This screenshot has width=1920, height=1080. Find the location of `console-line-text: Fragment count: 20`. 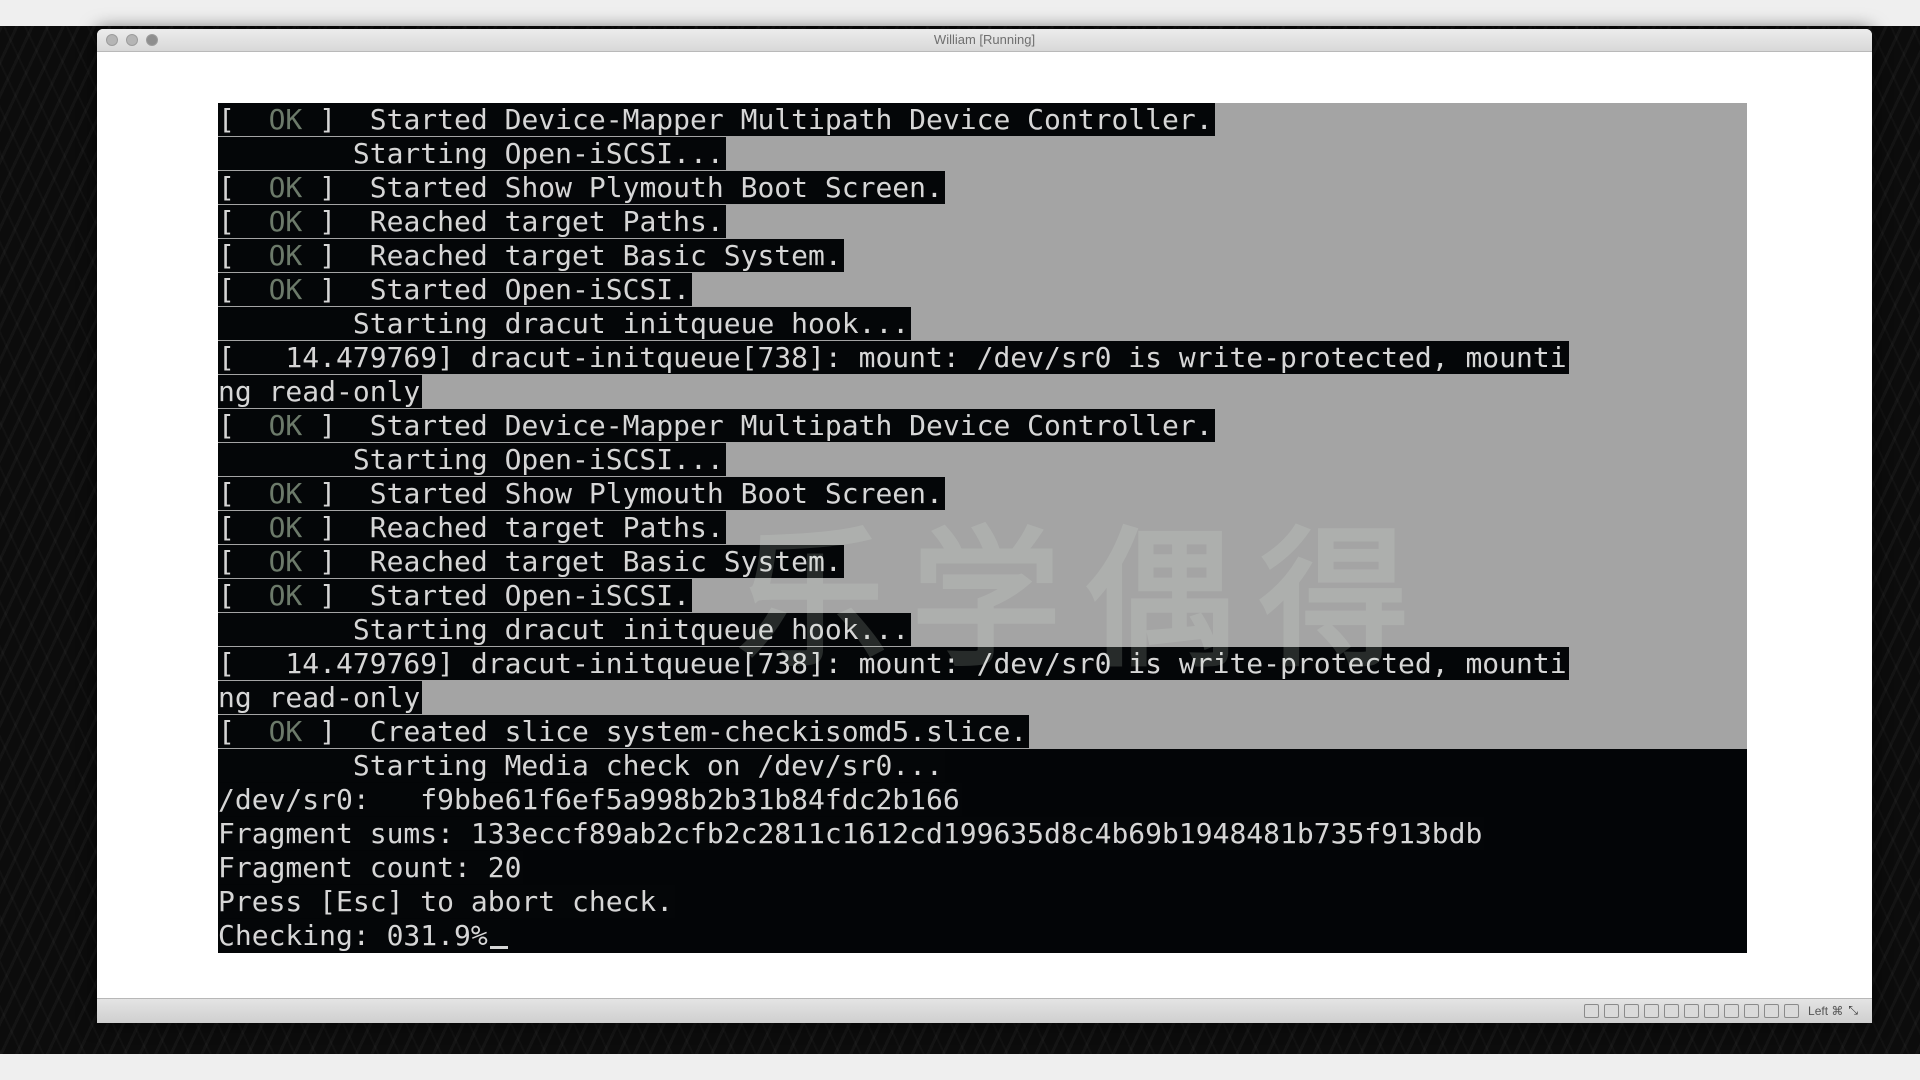

console-line-text: Fragment count: 20 is located at coordinates (371, 867).